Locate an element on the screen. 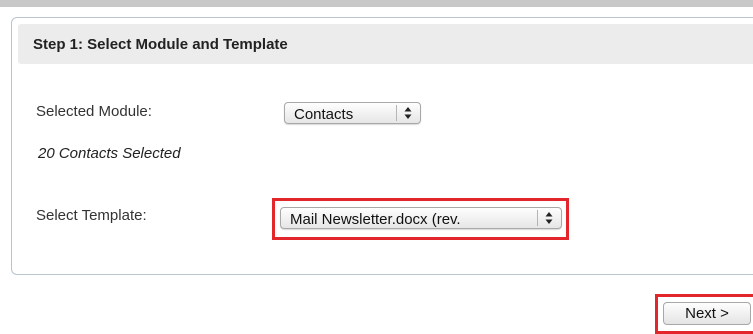  template-select: Mail Newsletter.docx (rev. is located at coordinates (421, 218).